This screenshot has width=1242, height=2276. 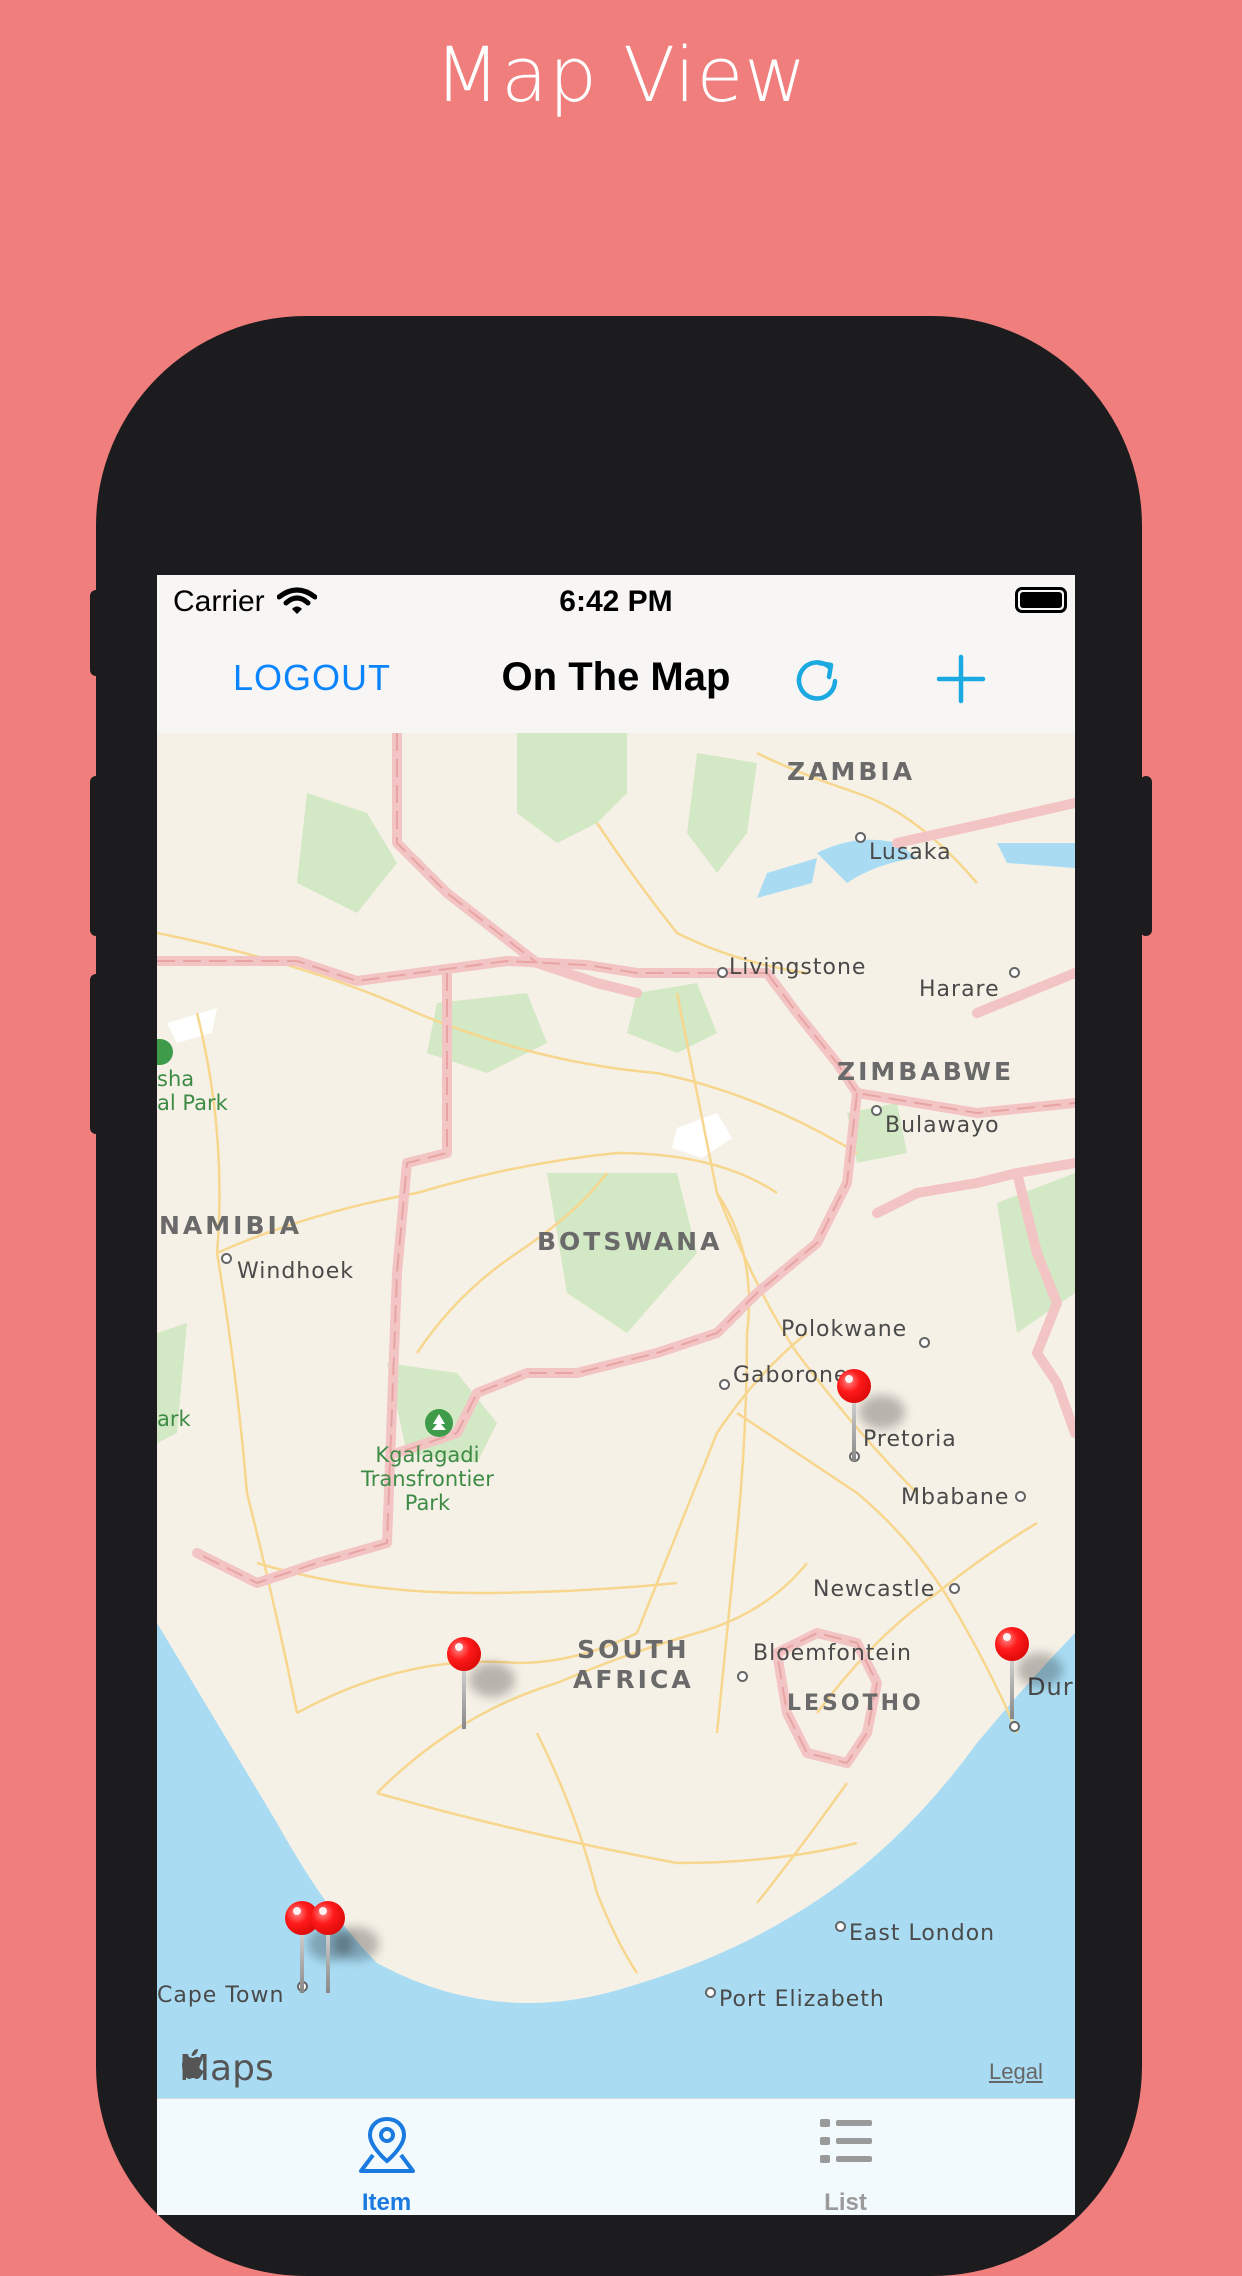 What do you see at coordinates (427, 1479) in the screenshot?
I see `park-label-kgalagadi: Kgalagadi Transfrontier Park` at bounding box center [427, 1479].